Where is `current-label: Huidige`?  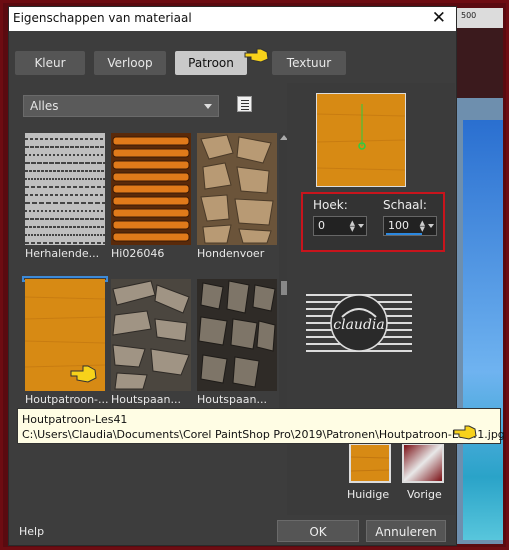 current-label: Huidige is located at coordinates (368, 494).